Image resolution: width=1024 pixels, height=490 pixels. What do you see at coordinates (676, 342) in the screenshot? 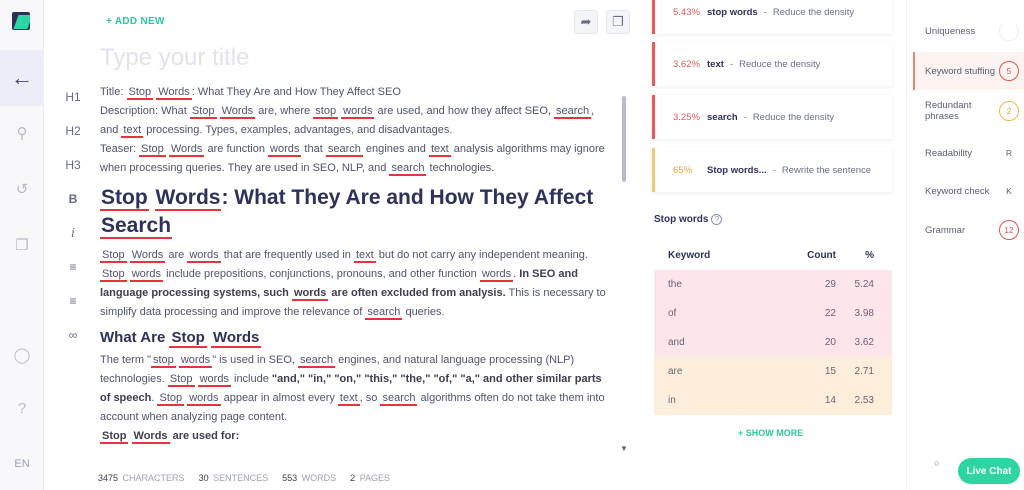
I see `cell-keyword: and` at bounding box center [676, 342].